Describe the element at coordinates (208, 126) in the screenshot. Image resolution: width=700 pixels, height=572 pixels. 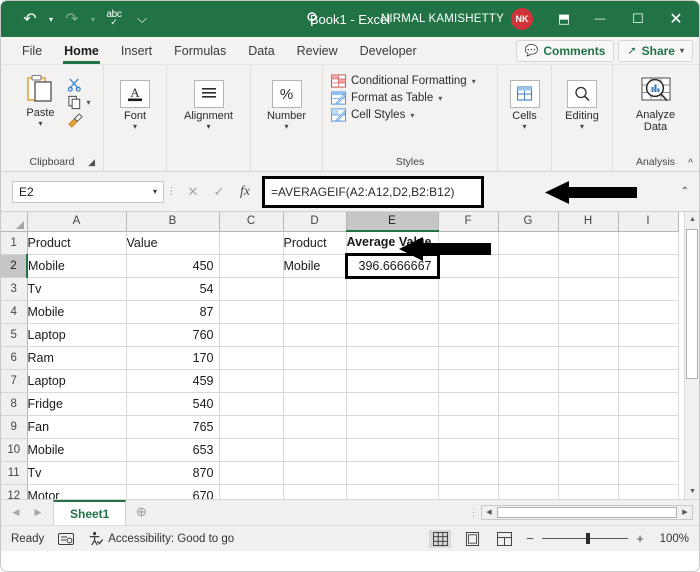
I see `alignment-chevron-down-icon: ▾` at that location.